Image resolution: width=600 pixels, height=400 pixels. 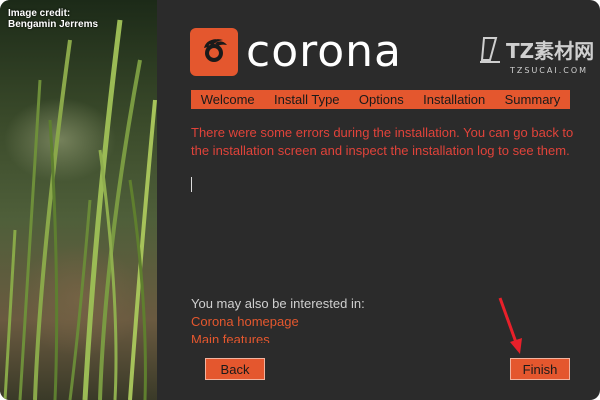 I want to click on step-welcome: Welcome, so click(x=227, y=99).